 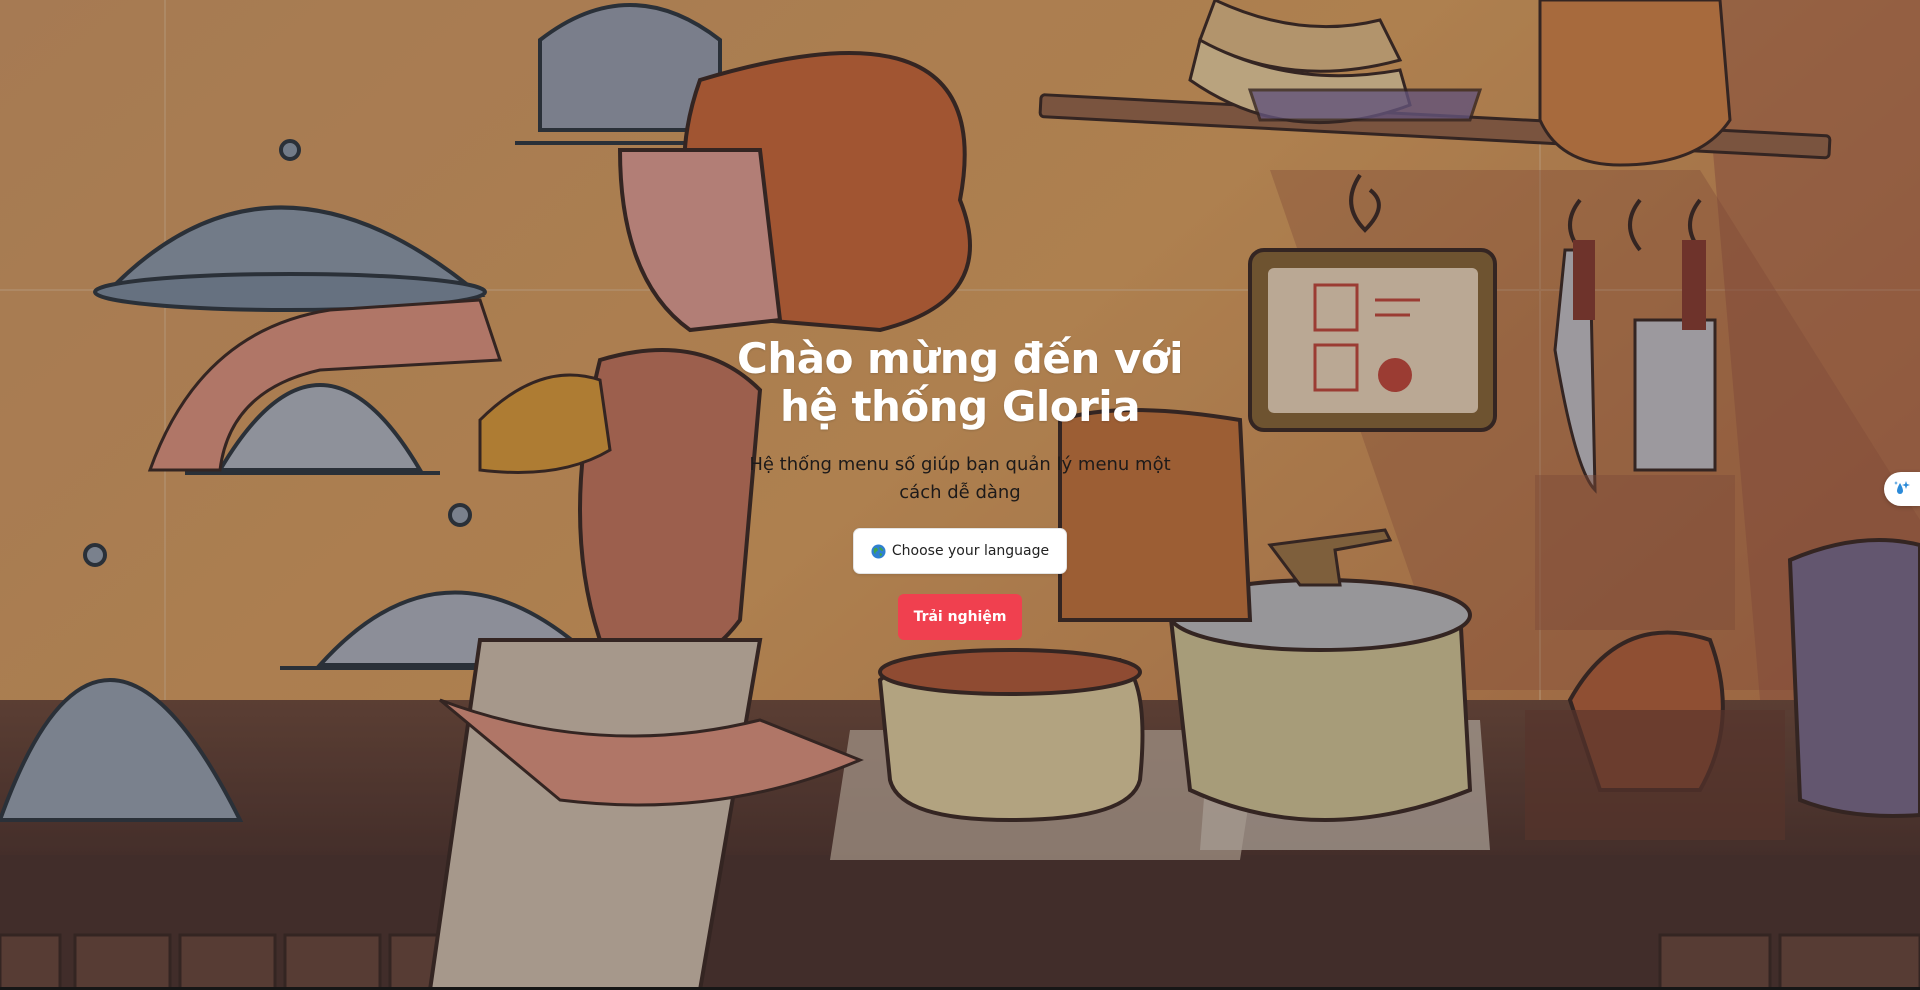 I want to click on floating-side-widget, so click(x=1902, y=489).